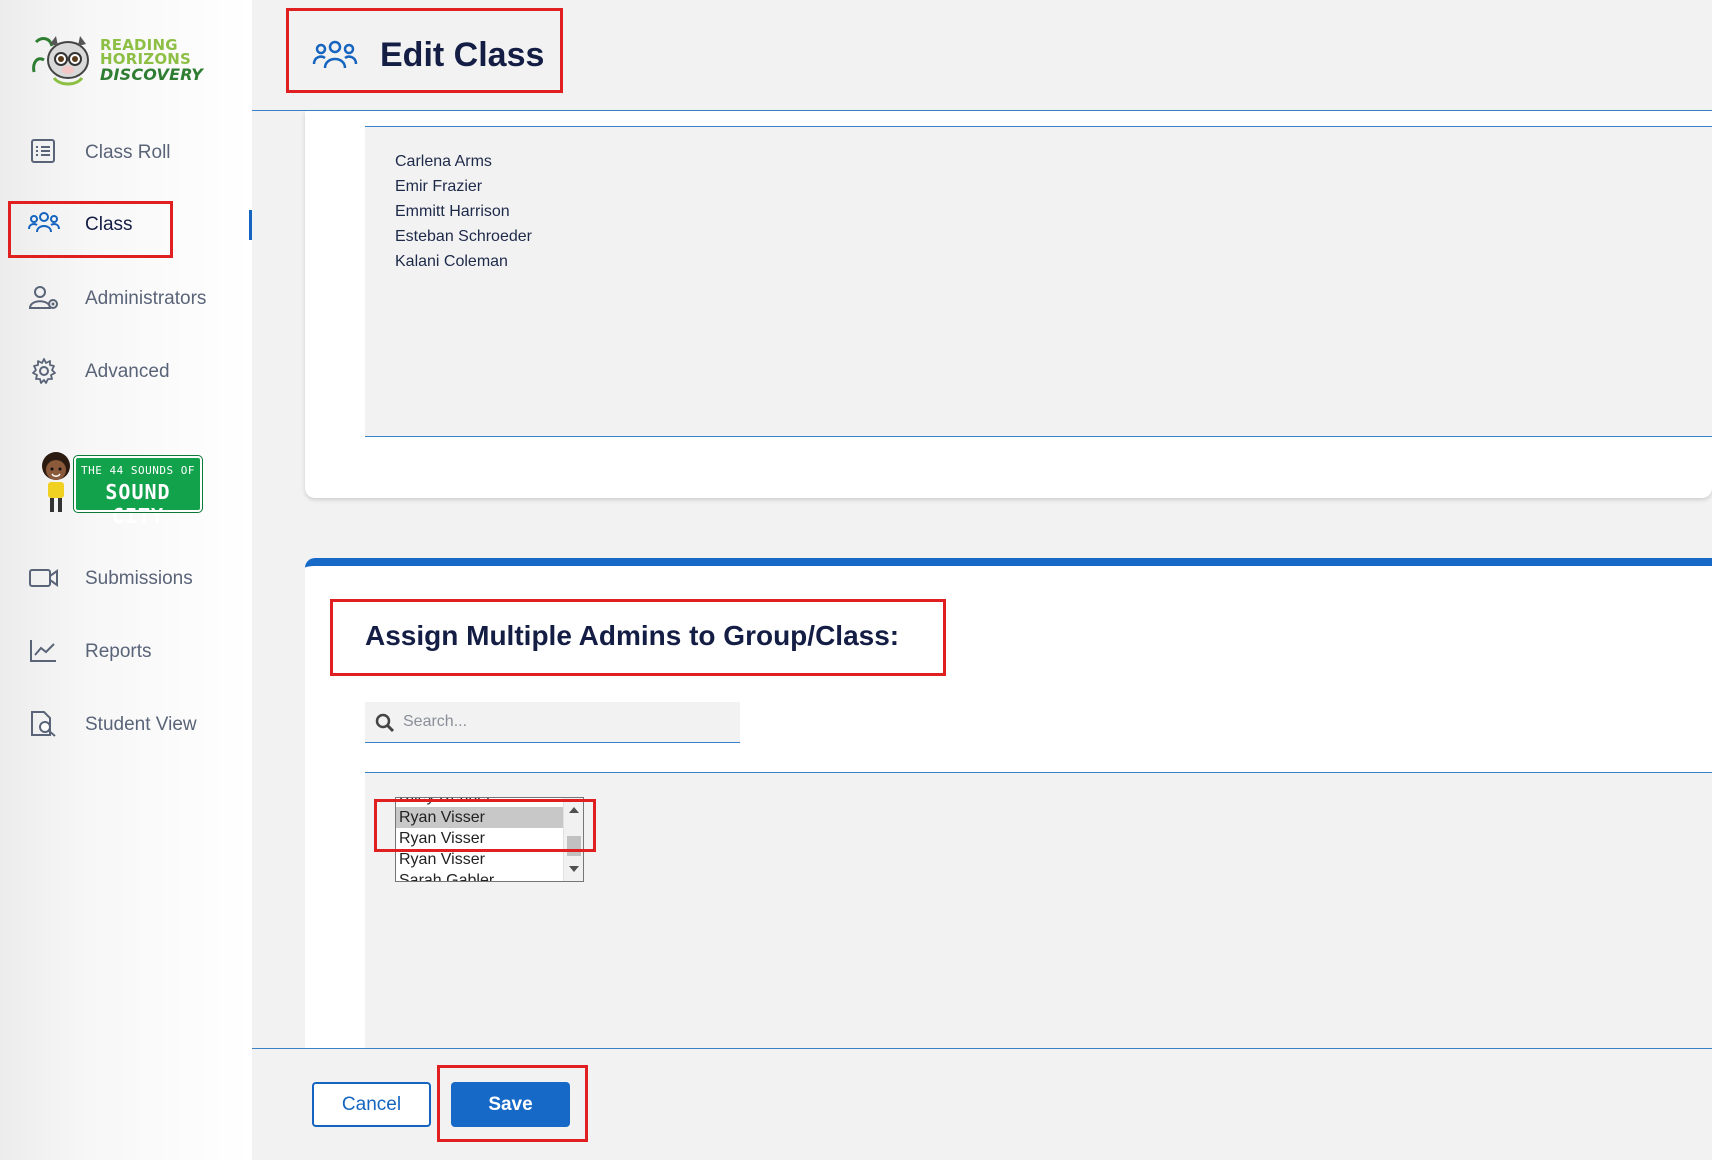  Describe the element at coordinates (371, 1104) in the screenshot. I see `cancel-button: Cancel` at that location.